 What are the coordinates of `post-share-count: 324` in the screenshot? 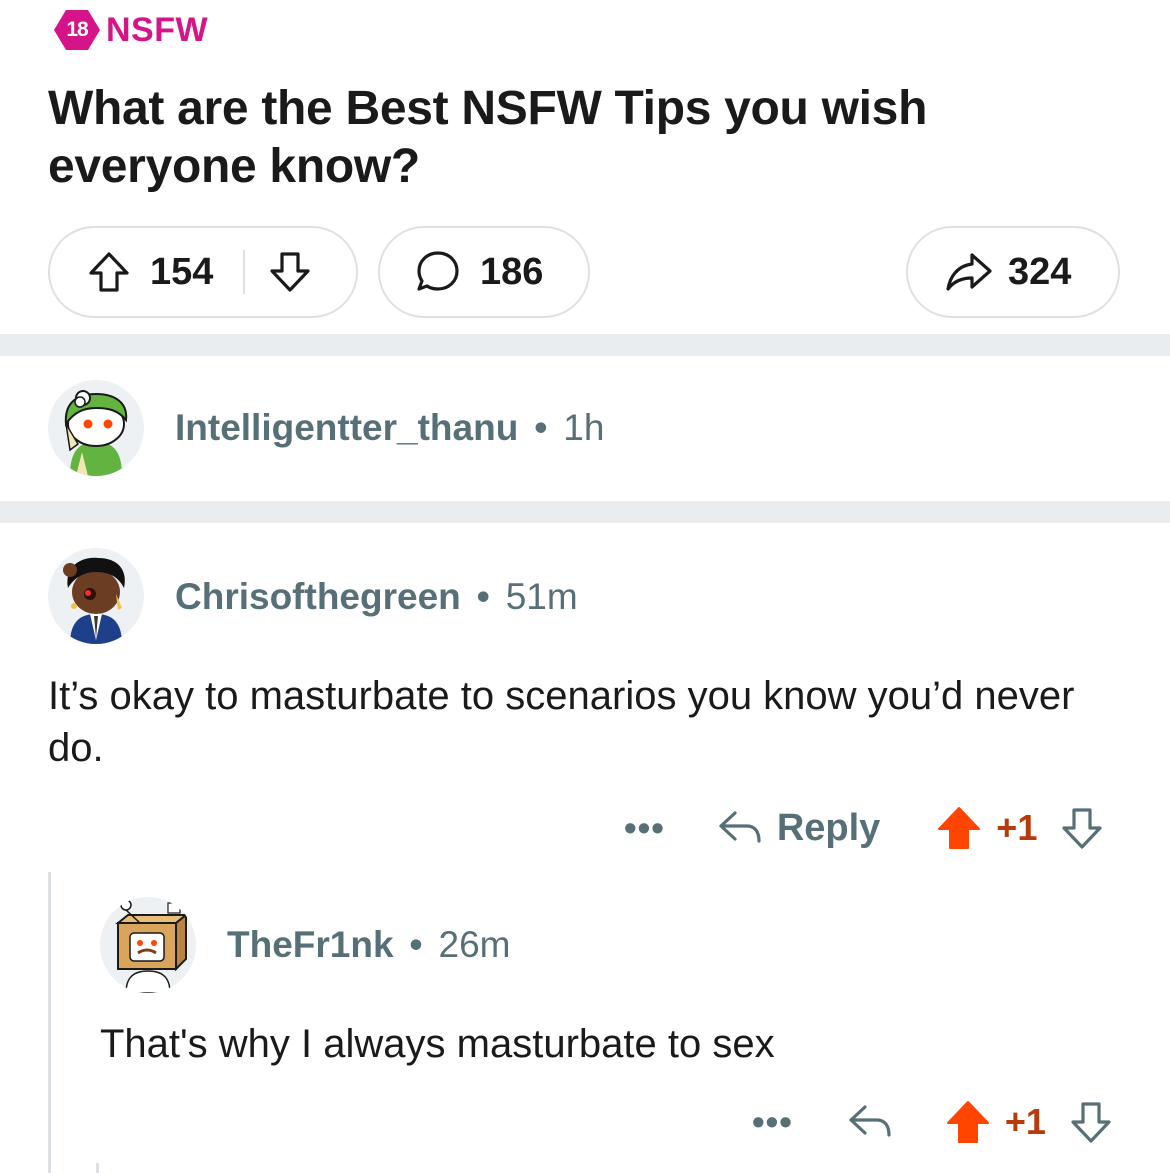 It's located at (1040, 271).